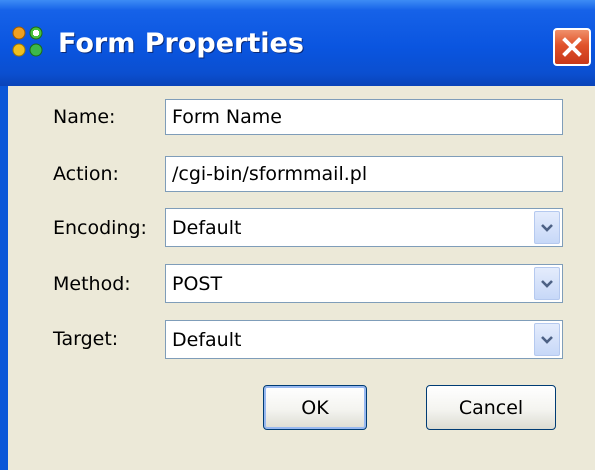  What do you see at coordinates (207, 227) in the screenshot?
I see `encoding-value: Default` at bounding box center [207, 227].